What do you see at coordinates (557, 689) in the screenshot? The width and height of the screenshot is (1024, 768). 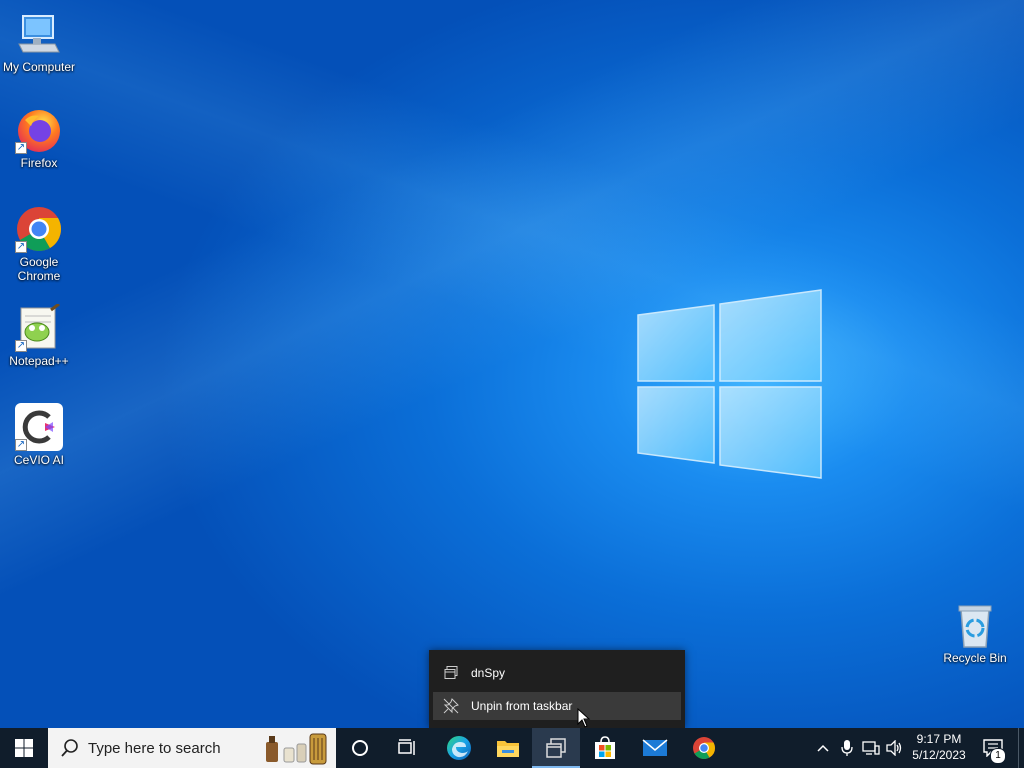 I see `taskbar-jump-list: dnSpy Unpin from taskbar` at bounding box center [557, 689].